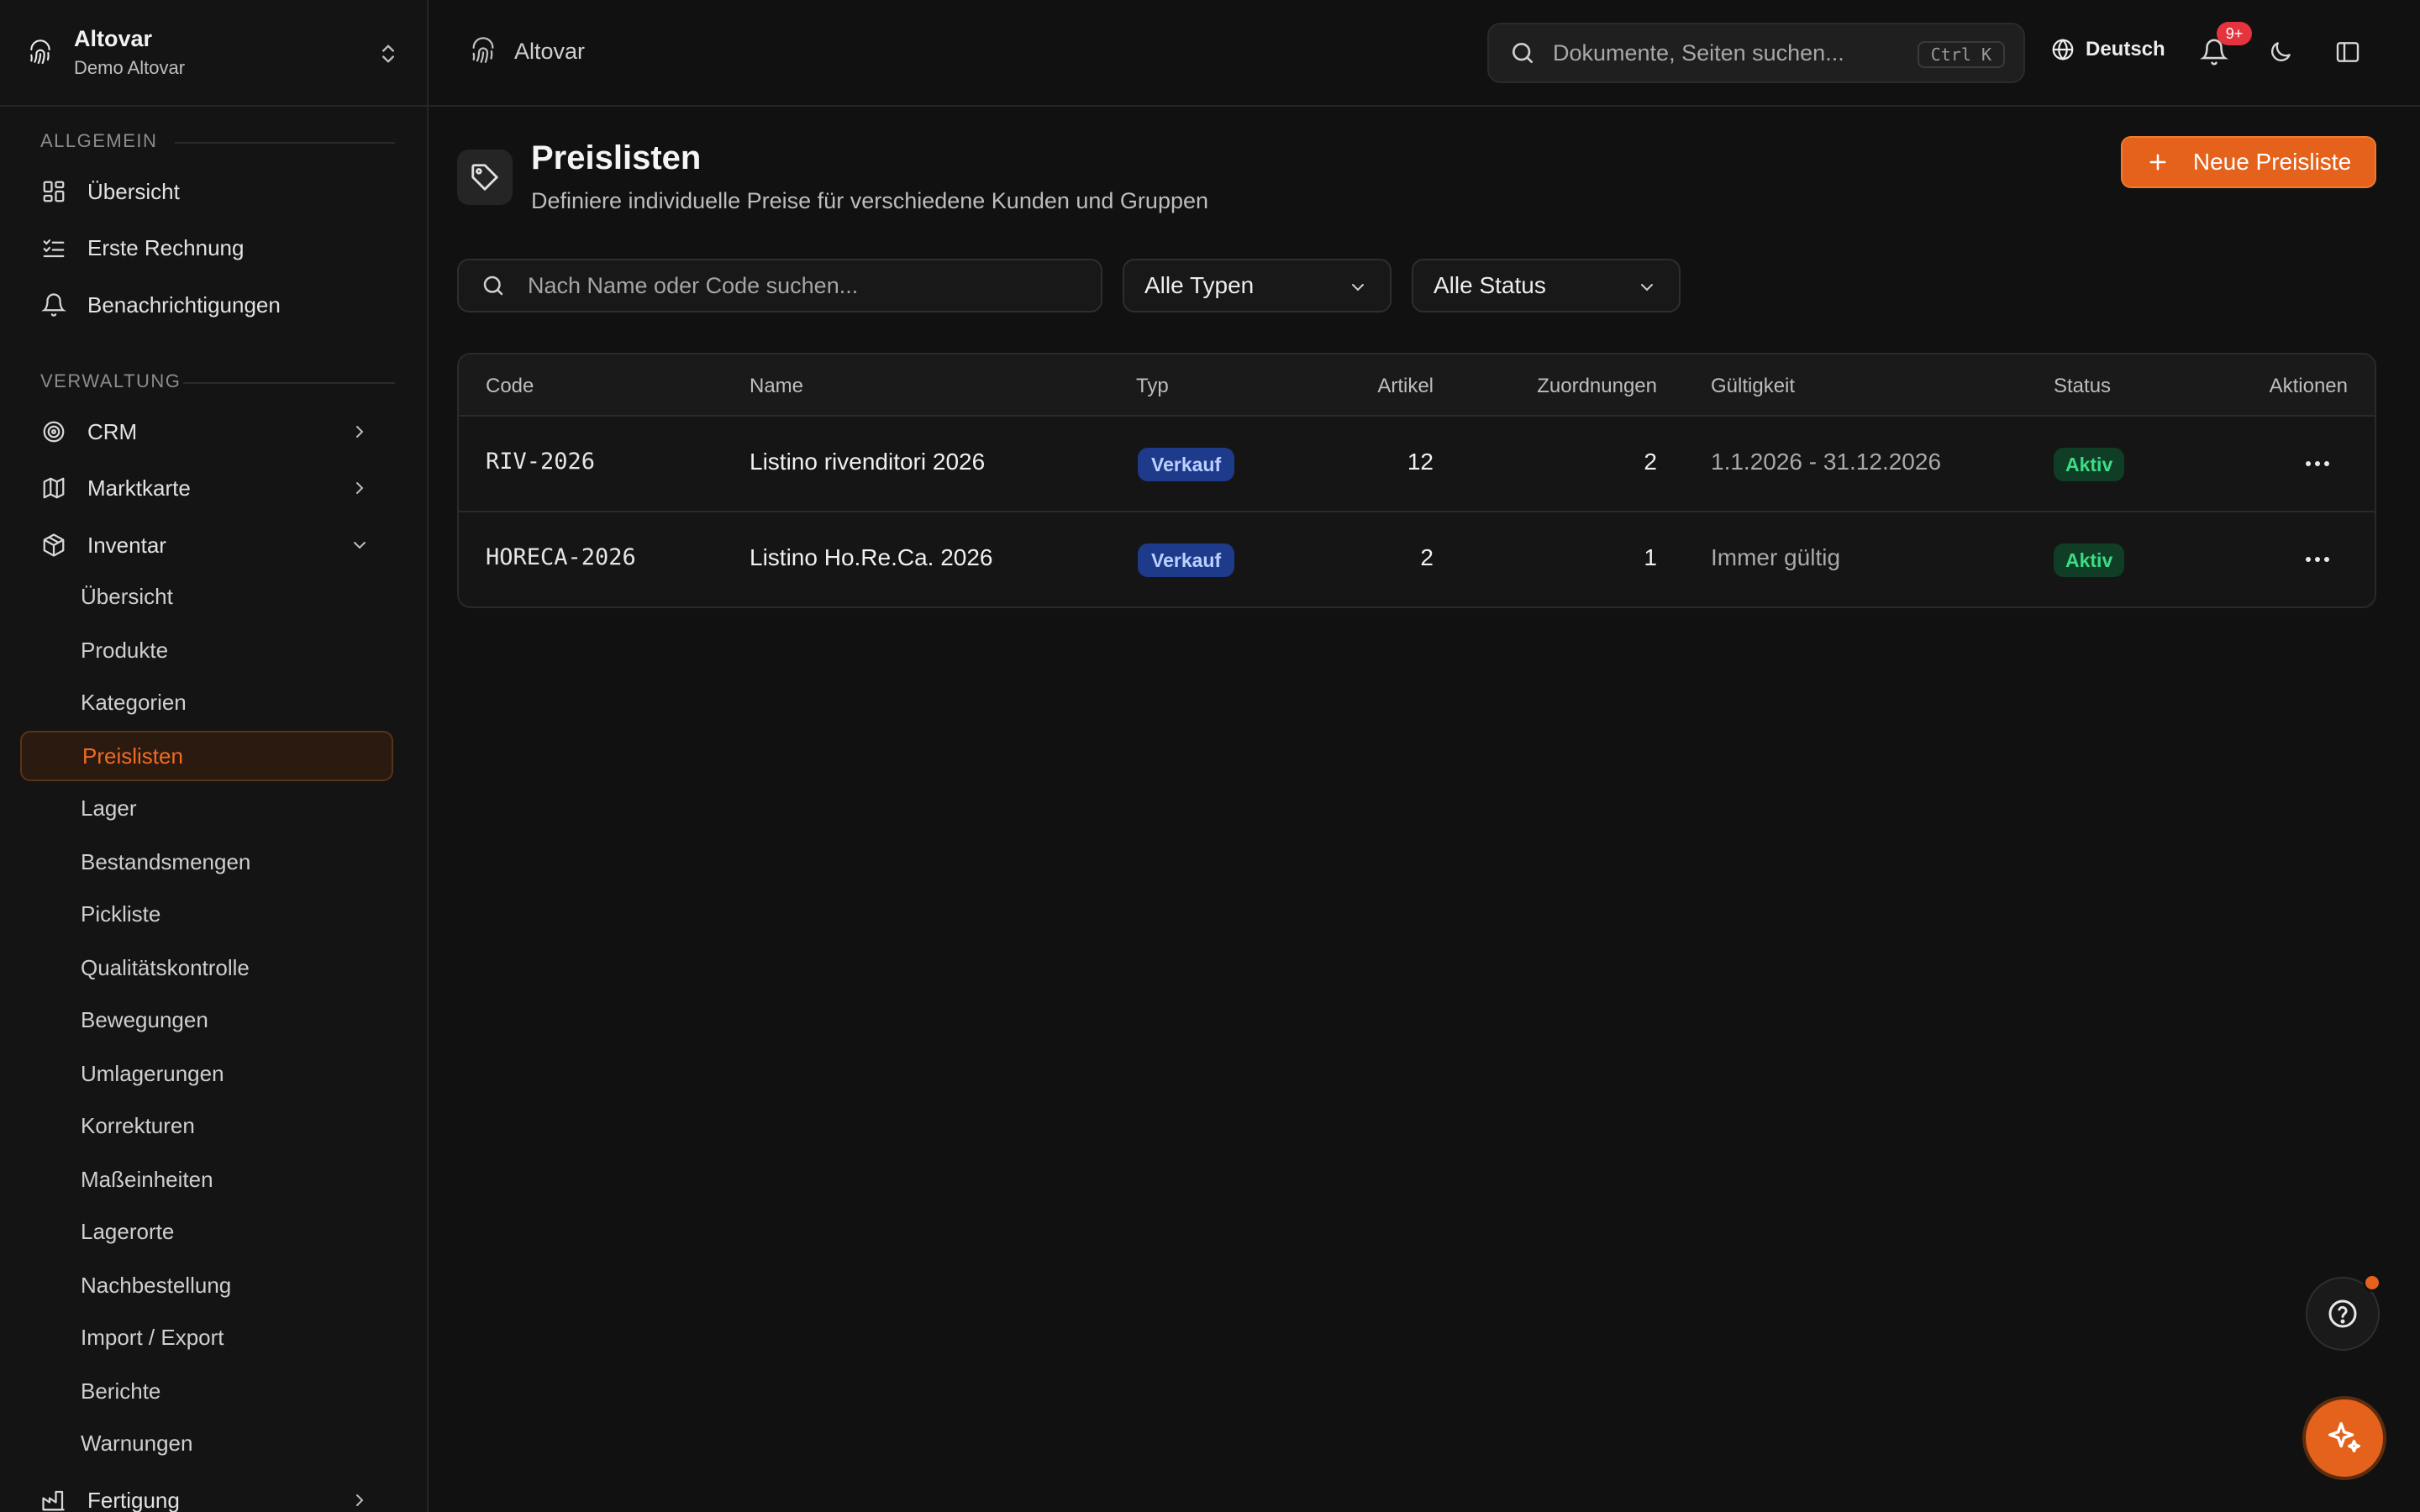  What do you see at coordinates (2347, 52) in the screenshot?
I see `sidebar-toggle-icon` at bounding box center [2347, 52].